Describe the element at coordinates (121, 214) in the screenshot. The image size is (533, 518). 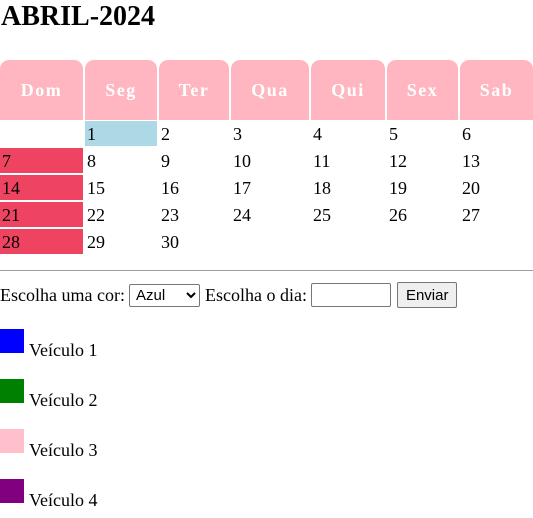
I see `day-cell: 22` at that location.